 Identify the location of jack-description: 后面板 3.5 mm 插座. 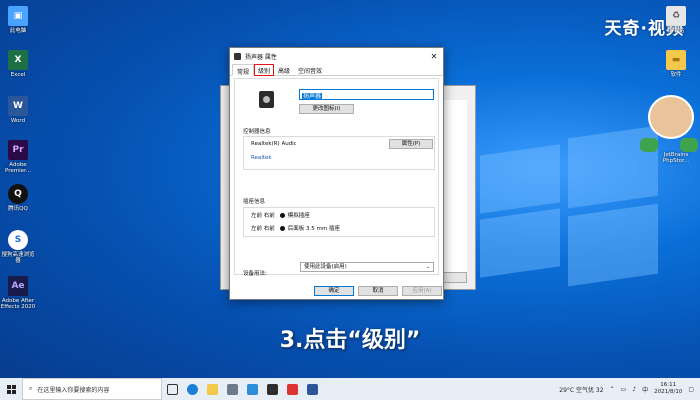
(313, 229).